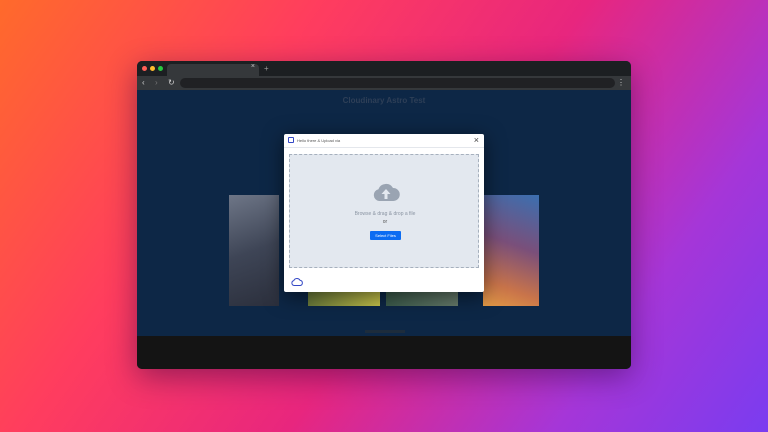  What do you see at coordinates (319, 140) in the screenshot?
I see `modal-title: Hello there & Upload via` at bounding box center [319, 140].